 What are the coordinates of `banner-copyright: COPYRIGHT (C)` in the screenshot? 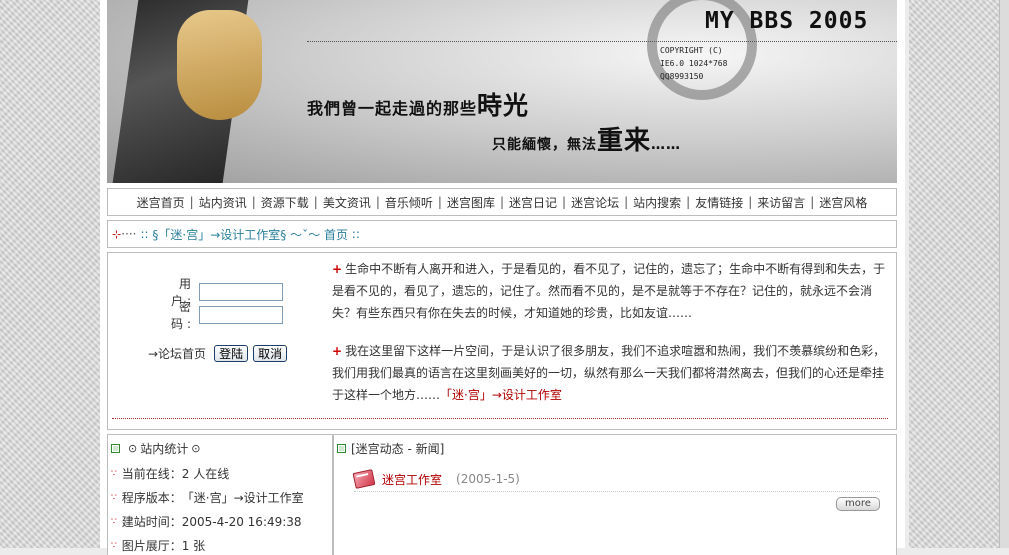 It's located at (691, 50).